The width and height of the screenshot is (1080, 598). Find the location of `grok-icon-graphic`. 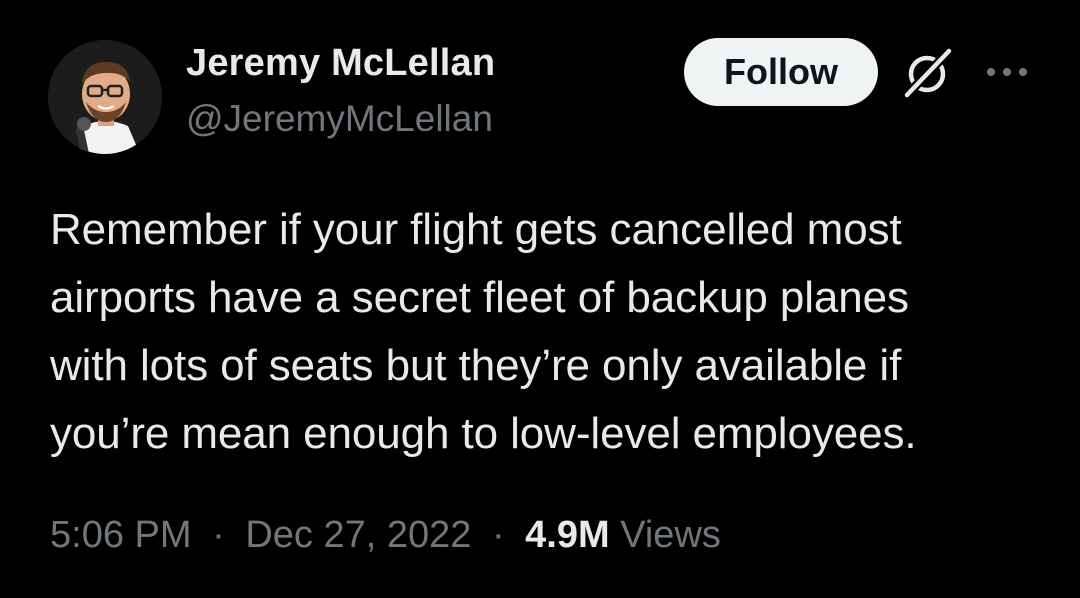

grok-icon-graphic is located at coordinates (928, 73).